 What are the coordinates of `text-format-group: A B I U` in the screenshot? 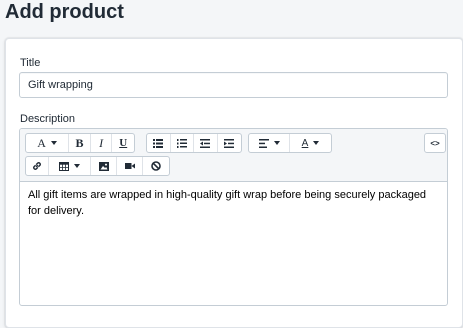 It's located at (80, 143).